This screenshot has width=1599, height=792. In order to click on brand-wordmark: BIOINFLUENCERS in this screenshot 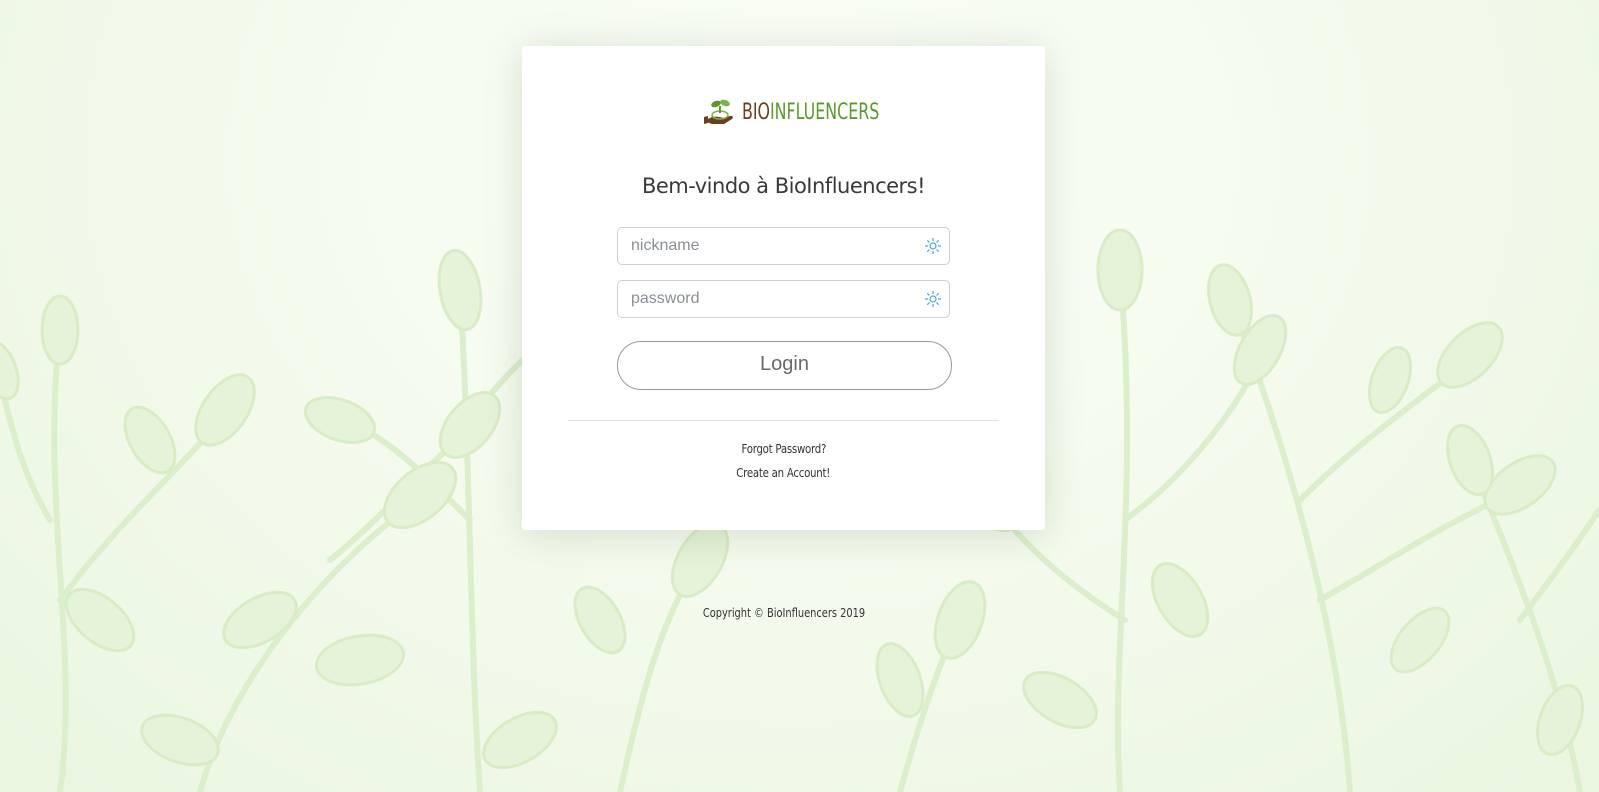, I will do `click(810, 112)`.